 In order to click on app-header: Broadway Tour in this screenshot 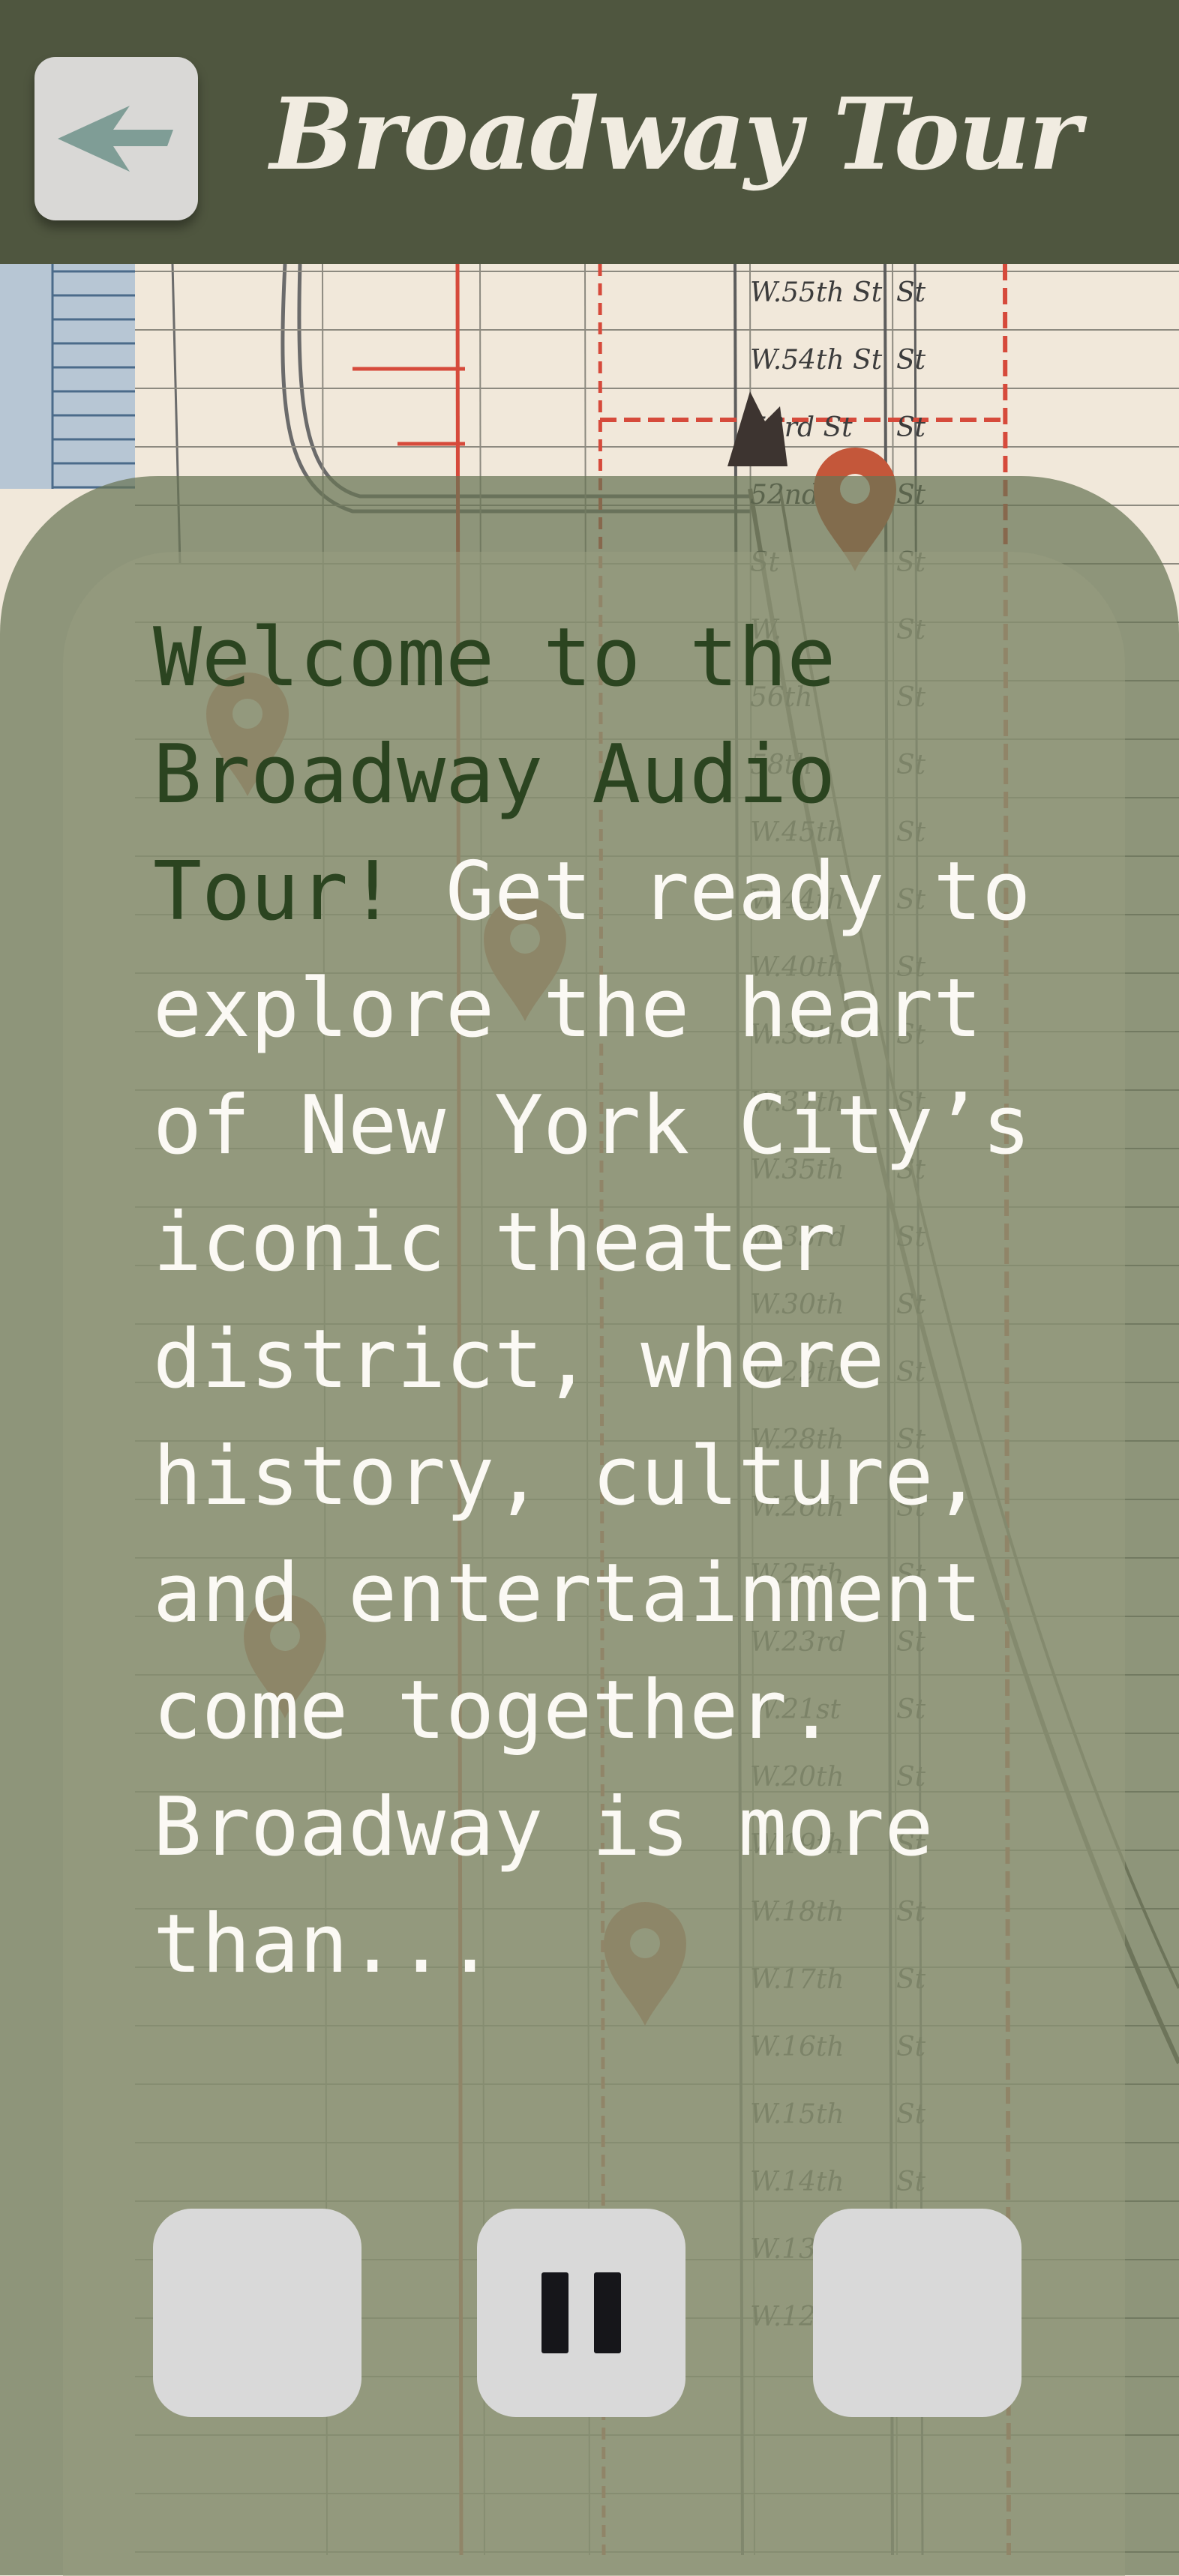, I will do `click(589, 132)`.